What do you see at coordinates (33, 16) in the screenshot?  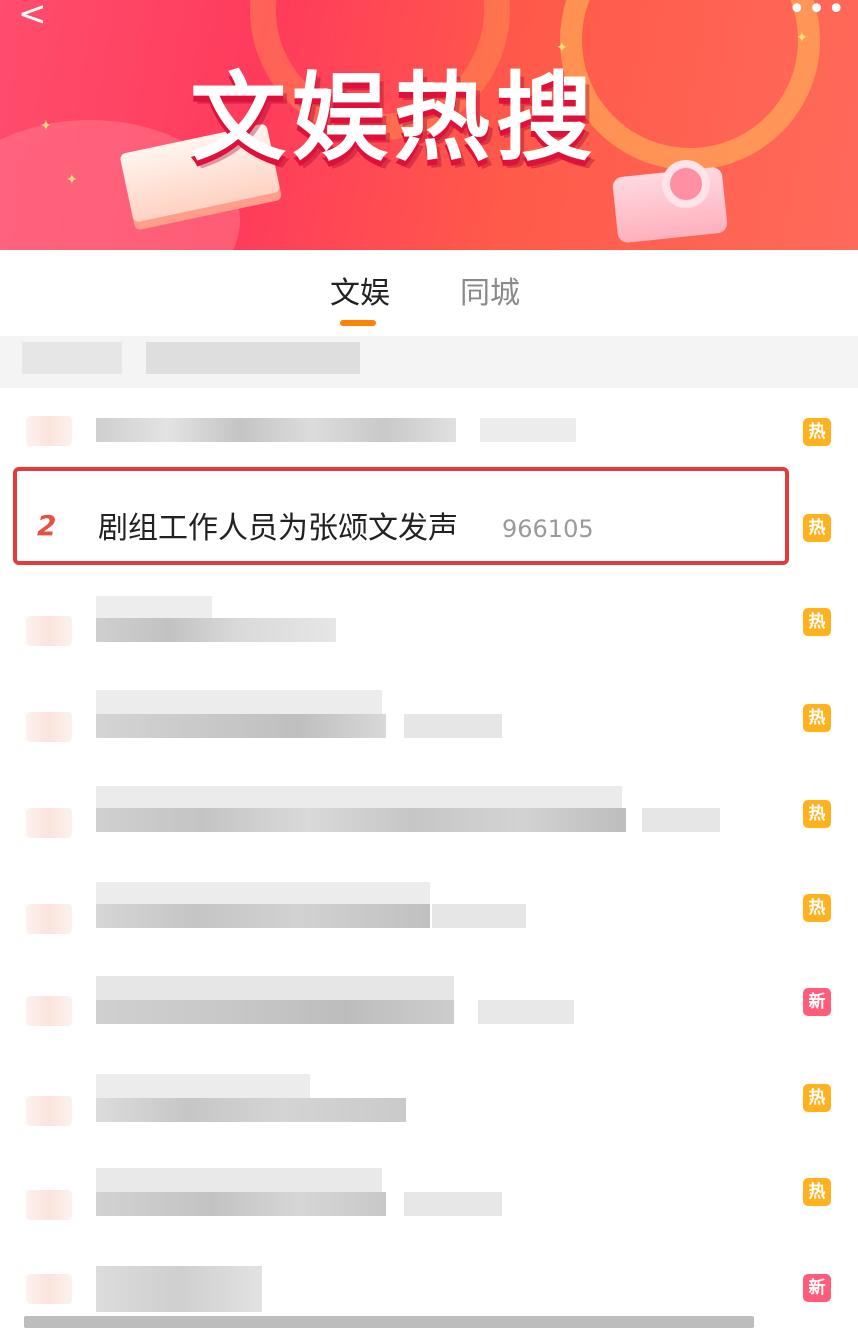 I see `back-chevron-icon: <` at bounding box center [33, 16].